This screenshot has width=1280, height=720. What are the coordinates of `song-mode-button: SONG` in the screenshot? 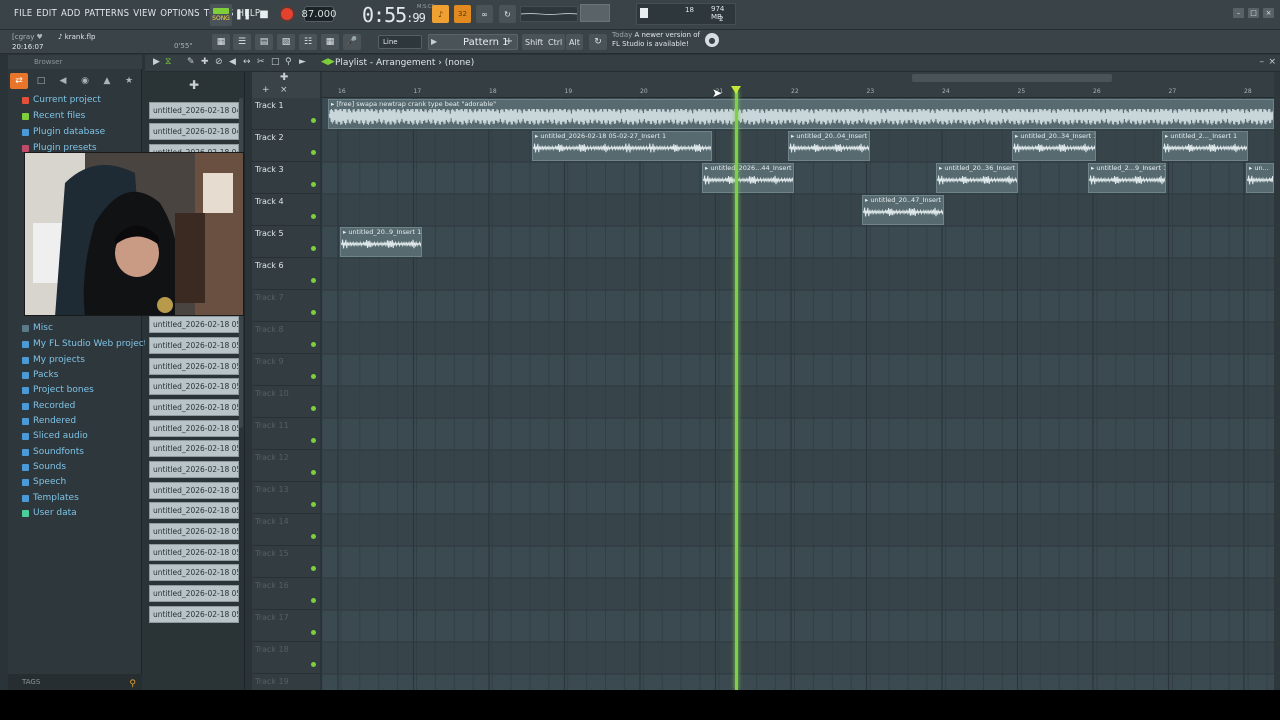 It's located at (221, 15).